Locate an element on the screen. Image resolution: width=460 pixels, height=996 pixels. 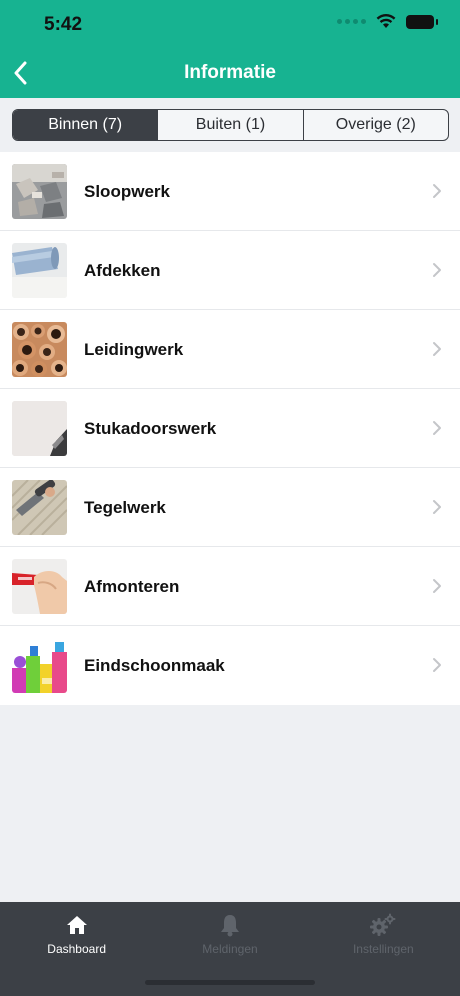
tab-label: Instellingen is located at coordinates (383, 949).